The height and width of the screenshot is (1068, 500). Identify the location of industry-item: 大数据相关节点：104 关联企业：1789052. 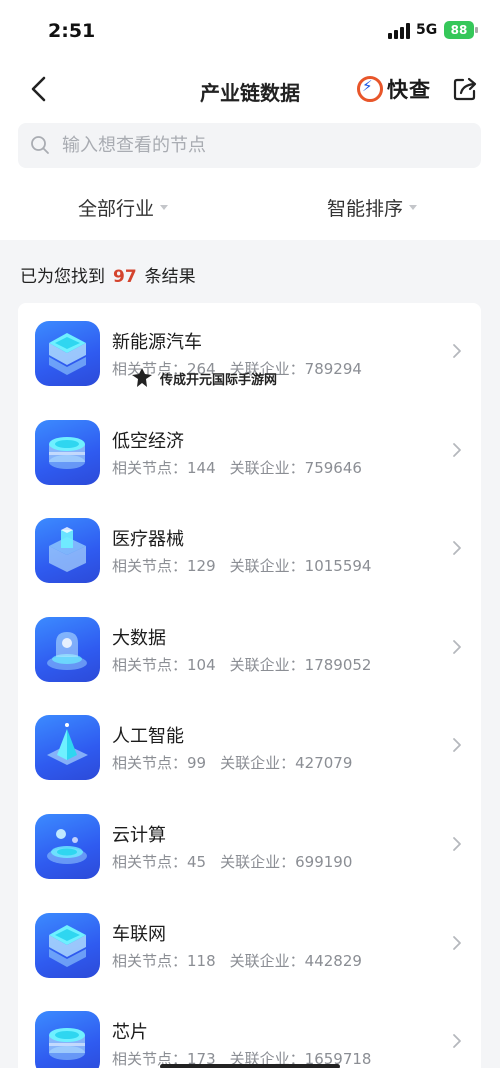
(249, 648).